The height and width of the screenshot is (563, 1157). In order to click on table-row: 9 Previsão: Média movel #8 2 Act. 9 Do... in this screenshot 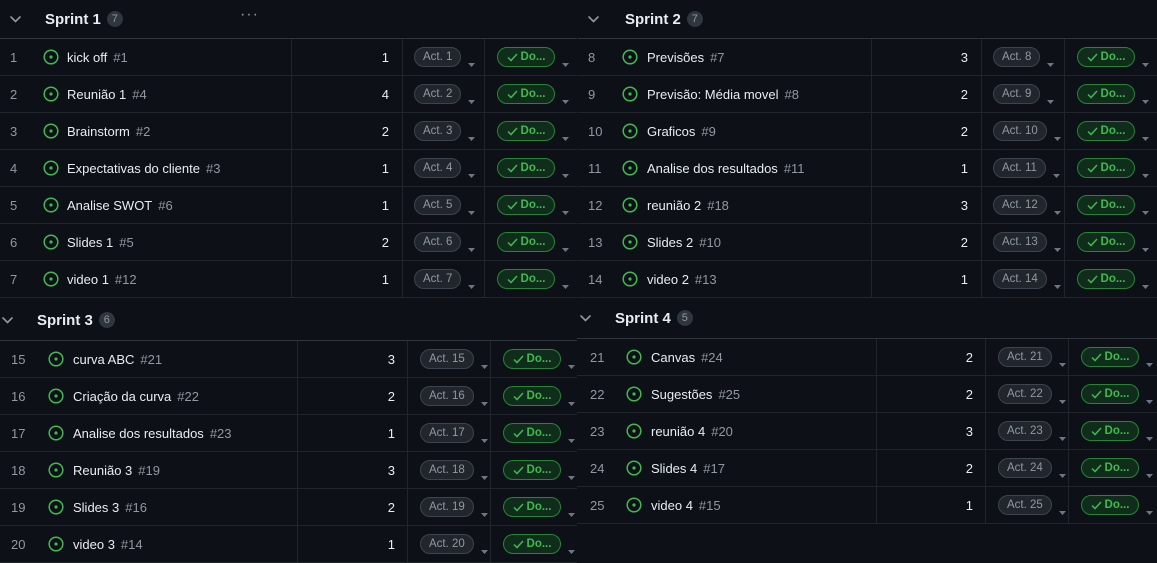, I will do `click(867, 94)`.